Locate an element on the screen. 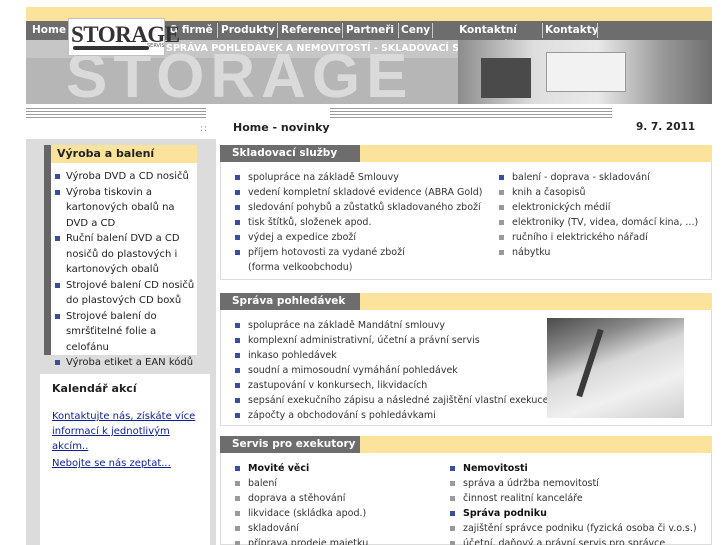 The image size is (727, 545). section-title: Servis pro exekutory is located at coordinates (294, 444).